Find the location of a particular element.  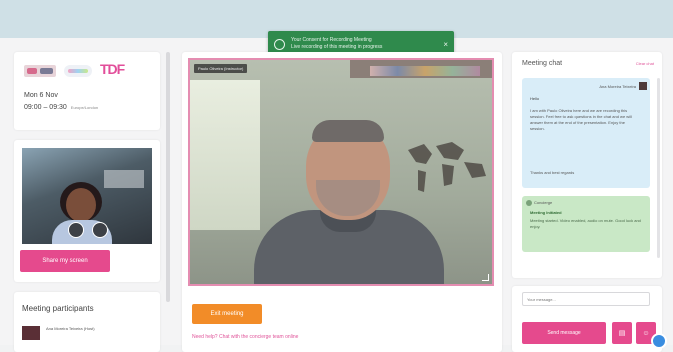

left-scrollbar is located at coordinates (168, 177).